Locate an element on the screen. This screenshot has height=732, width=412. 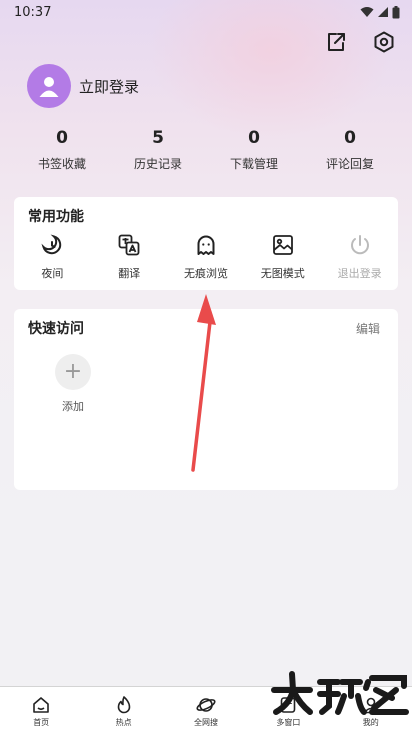
tab-label: 热点 is located at coordinates (123, 722).